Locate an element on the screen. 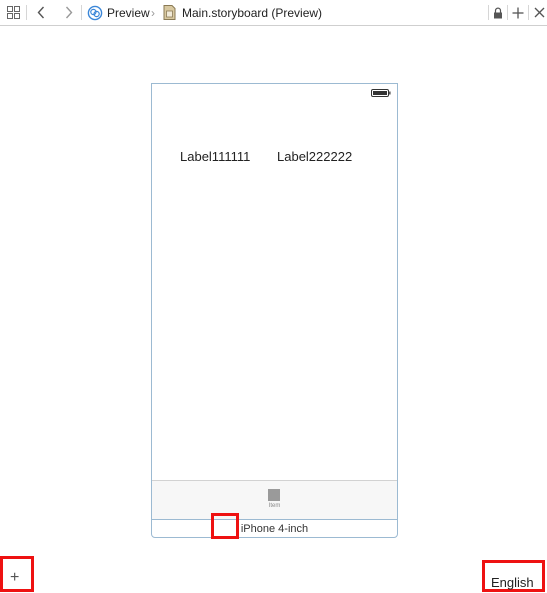 The width and height of the screenshot is (547, 593). breadcrumb-file-label: Main.storyboard (Preview) is located at coordinates (252, 12).